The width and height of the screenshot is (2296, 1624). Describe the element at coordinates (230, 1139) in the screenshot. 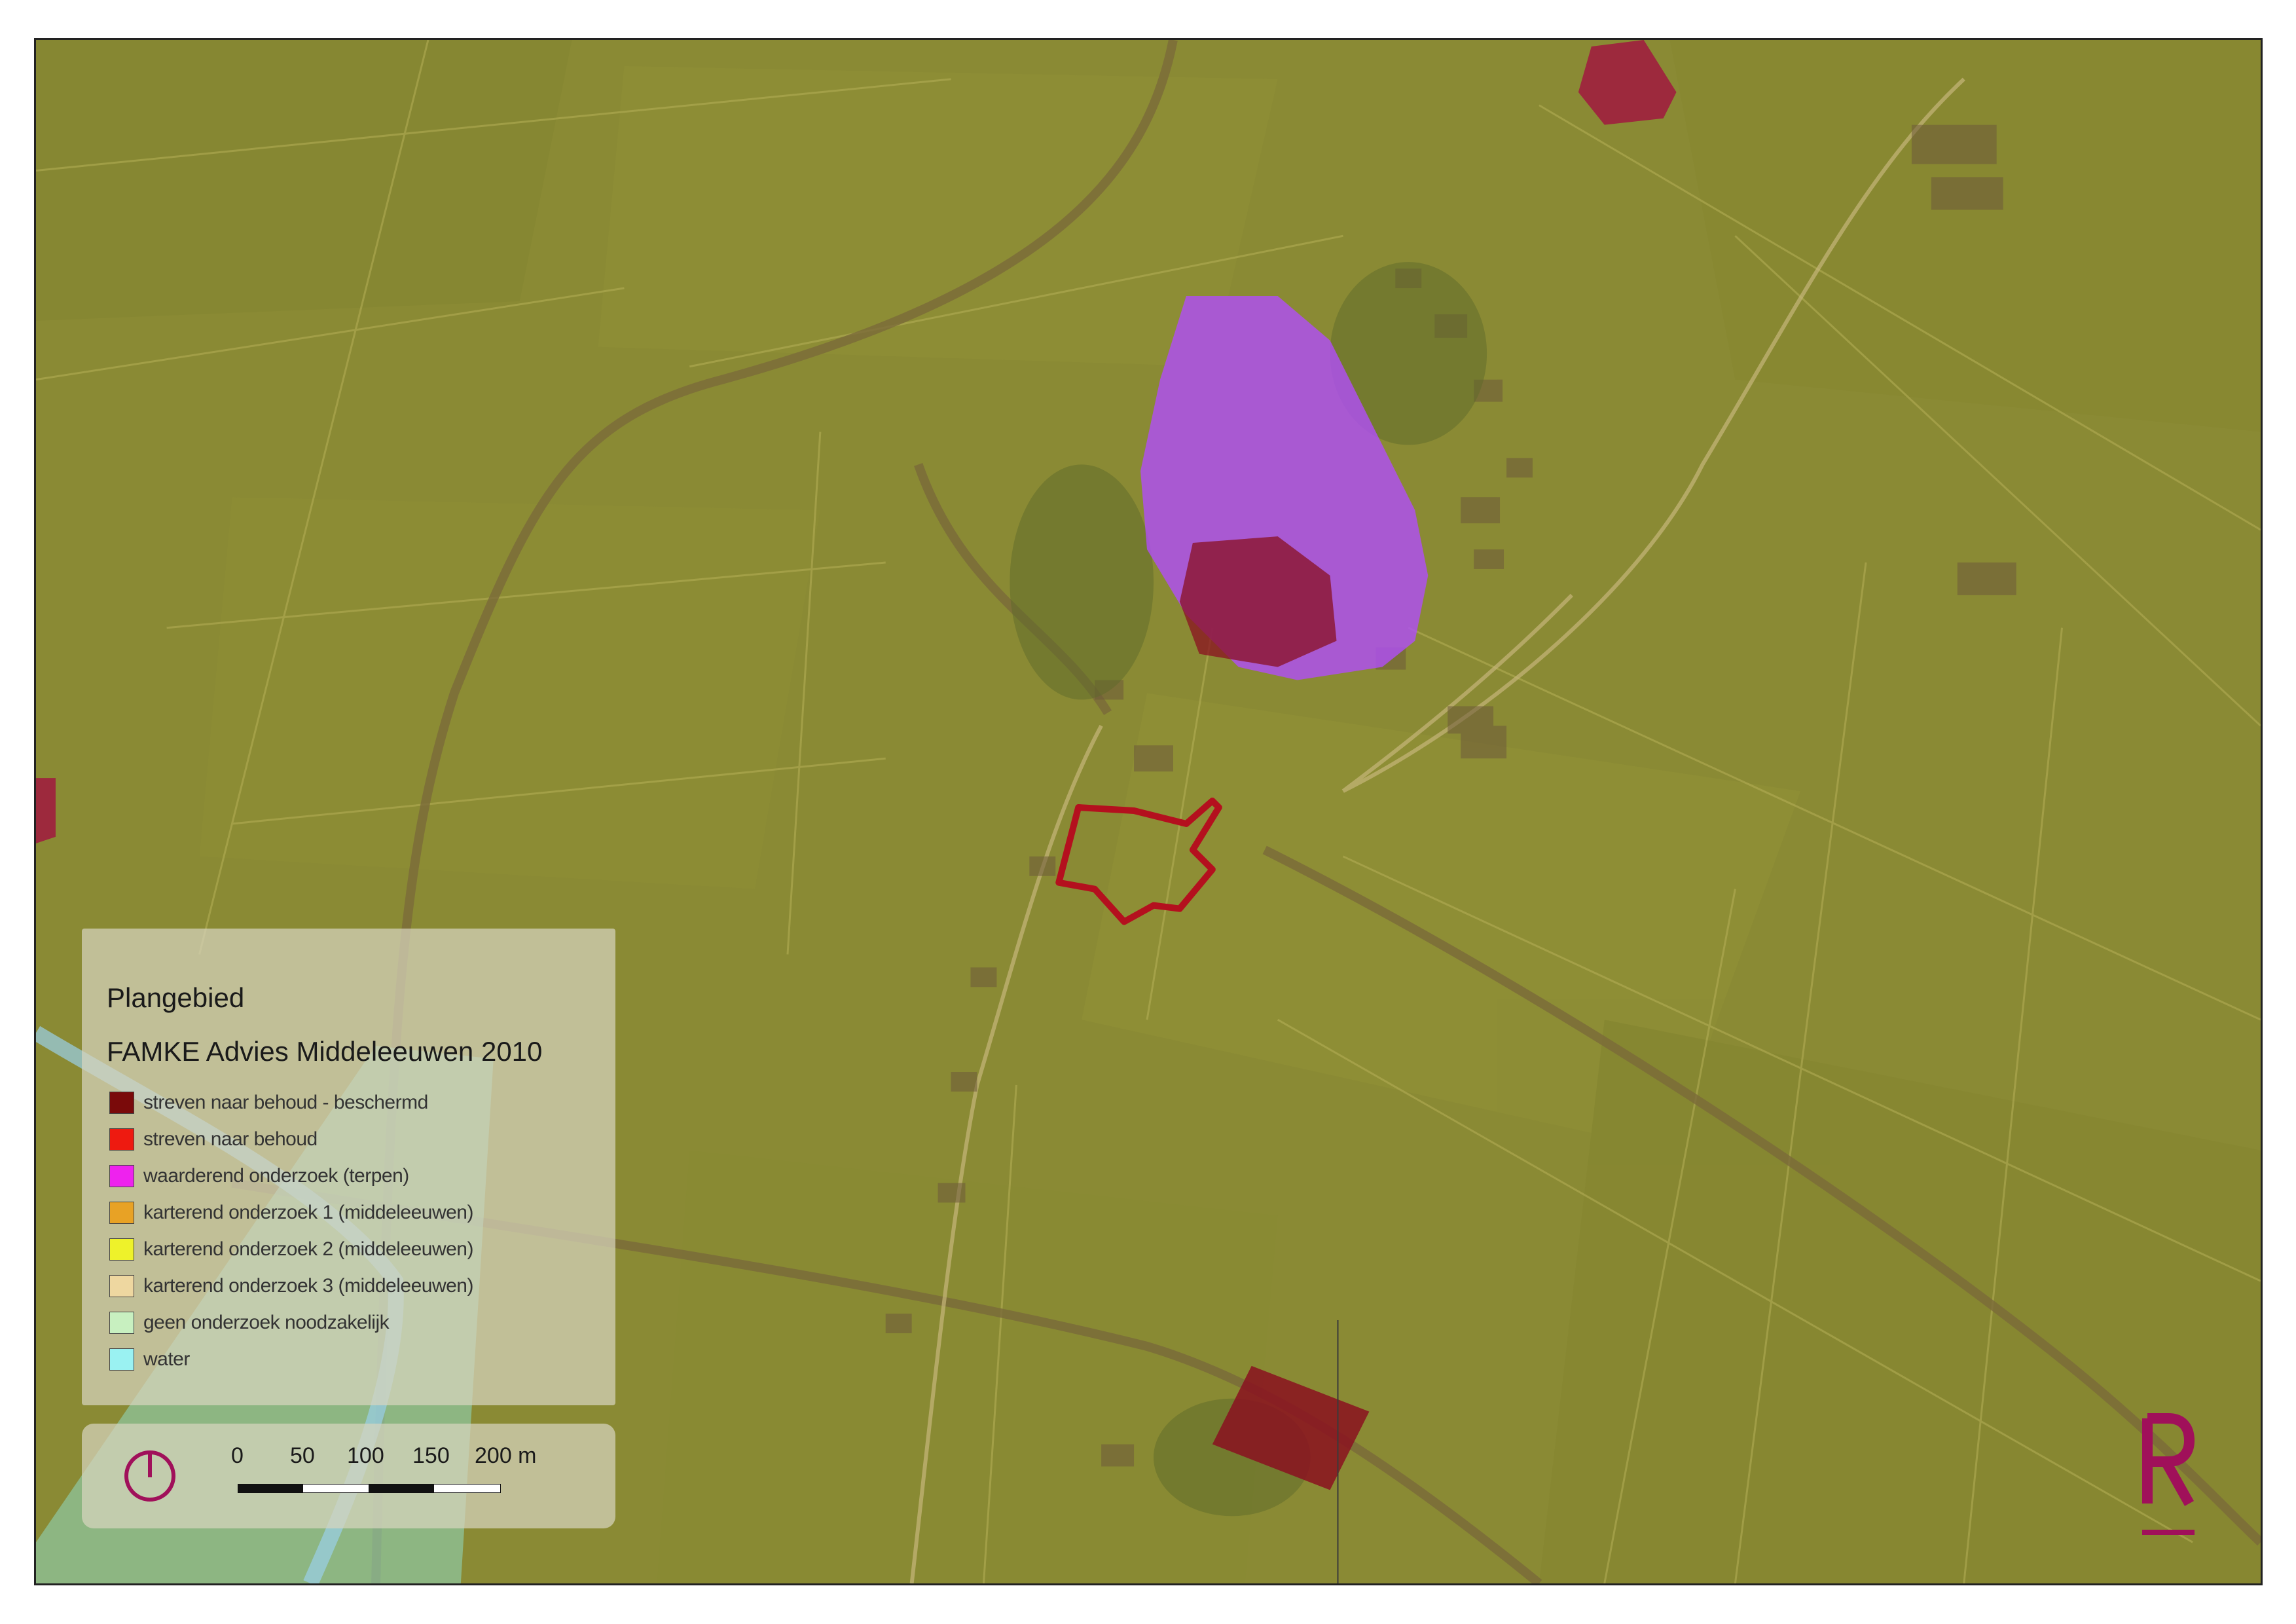

I see `legend-item-label: streven naar behoud` at that location.